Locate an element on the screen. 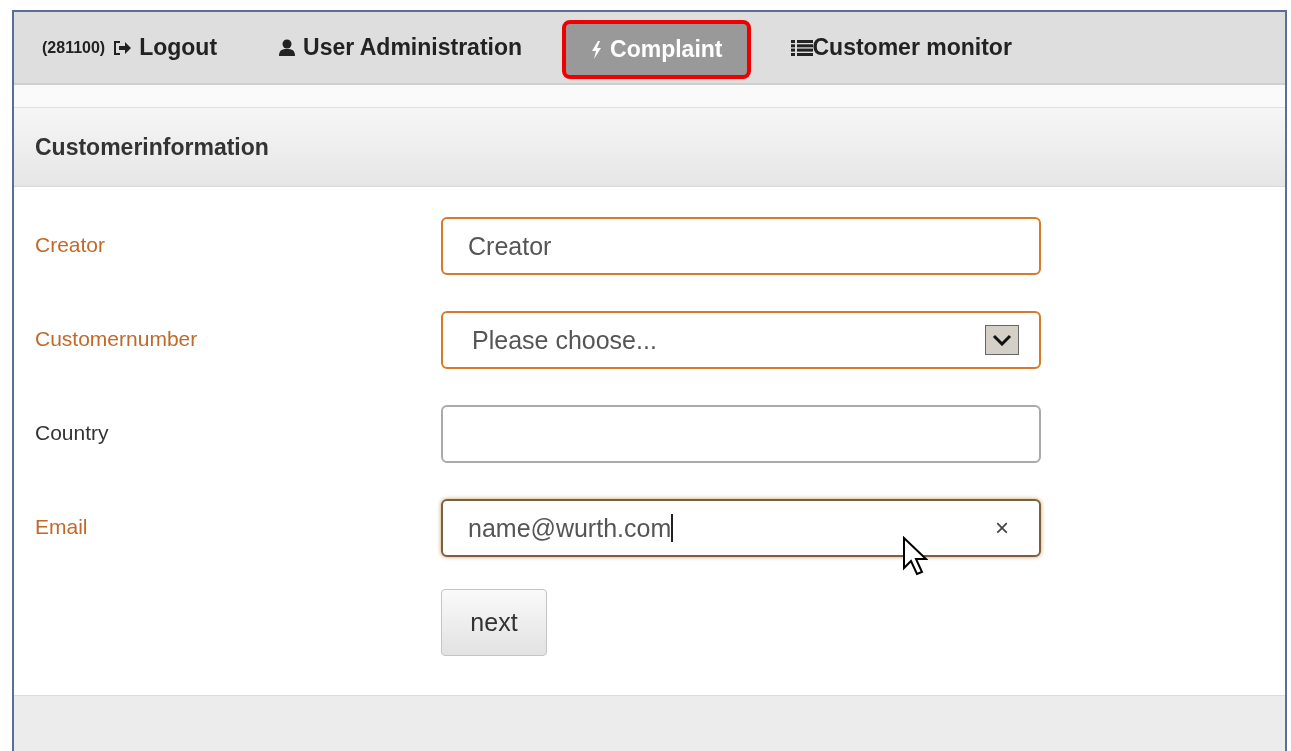 This screenshot has height=751, width=1291. user-icon is located at coordinates (287, 47).